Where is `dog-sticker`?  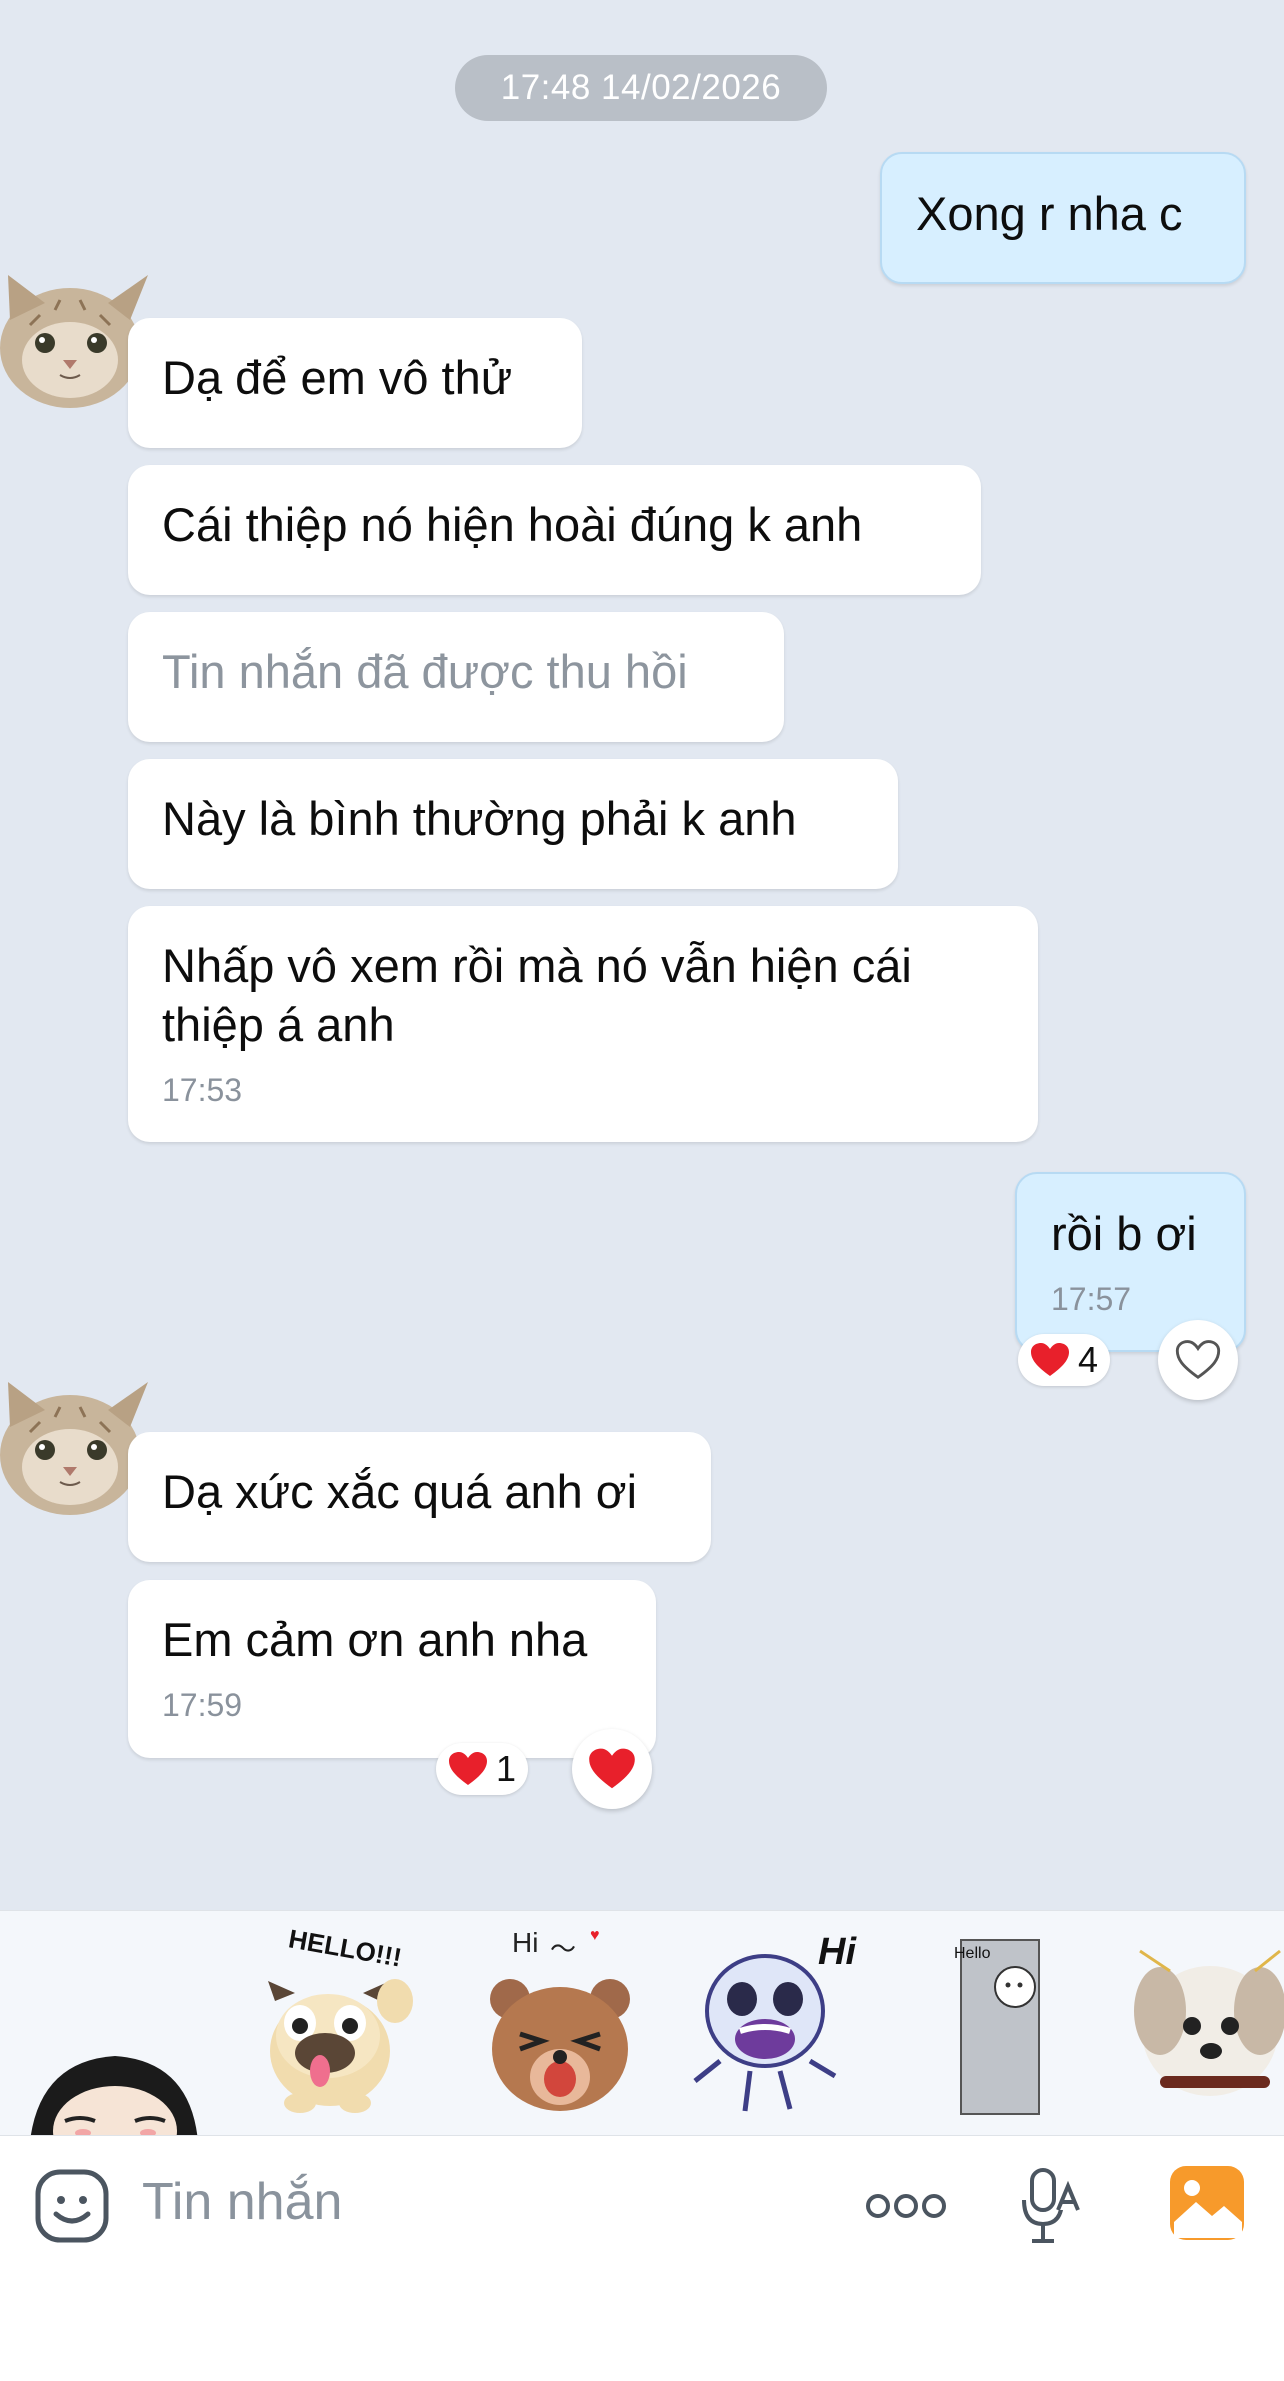
dog-sticker is located at coordinates (1207, 2021).